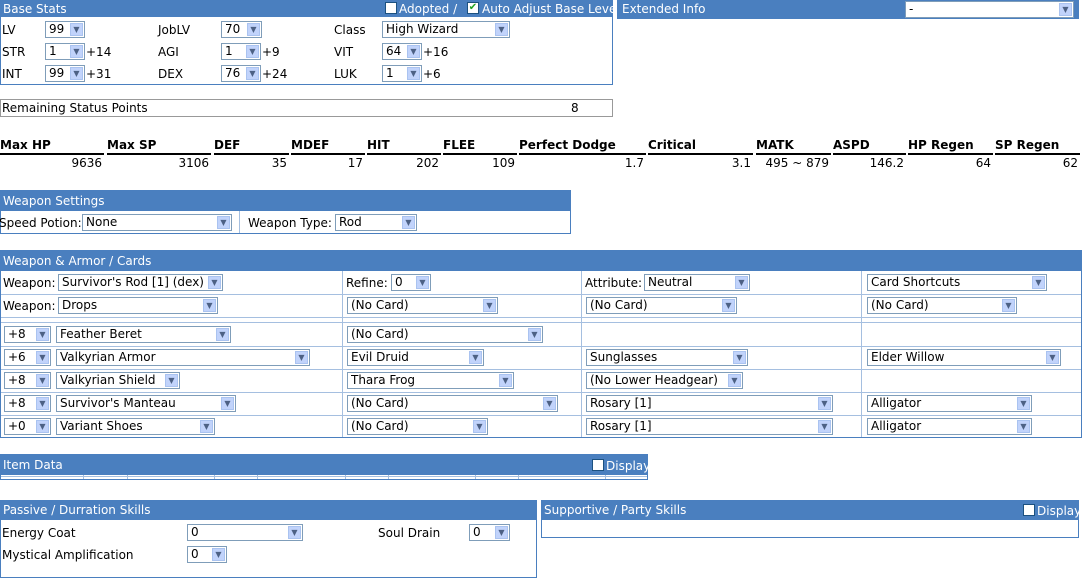 This screenshot has height=584, width=1088. Describe the element at coordinates (355, 163) in the screenshot. I see `stat-value: 17` at that location.